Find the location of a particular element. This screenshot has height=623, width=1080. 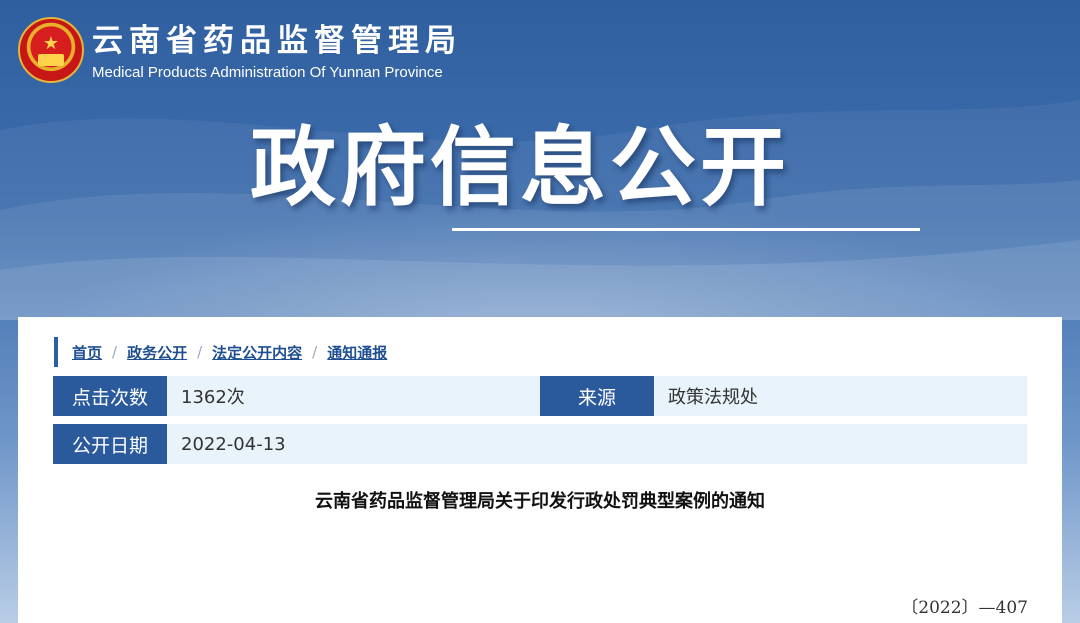

section-title: 政府信息公开 is located at coordinates (520, 168).